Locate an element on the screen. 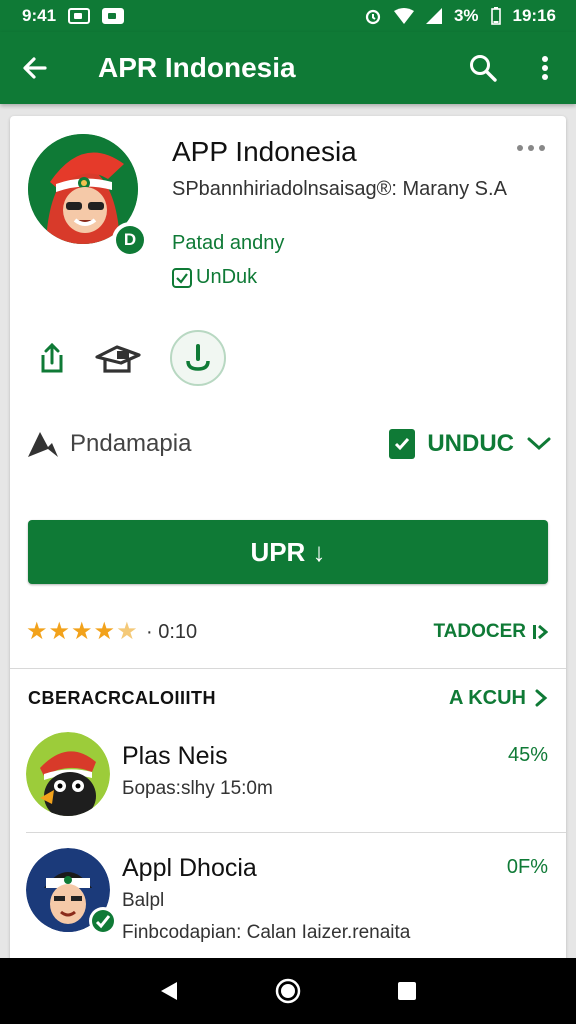 This screenshot has height=1024, width=576. alarm-icon is located at coordinates (373, 17).